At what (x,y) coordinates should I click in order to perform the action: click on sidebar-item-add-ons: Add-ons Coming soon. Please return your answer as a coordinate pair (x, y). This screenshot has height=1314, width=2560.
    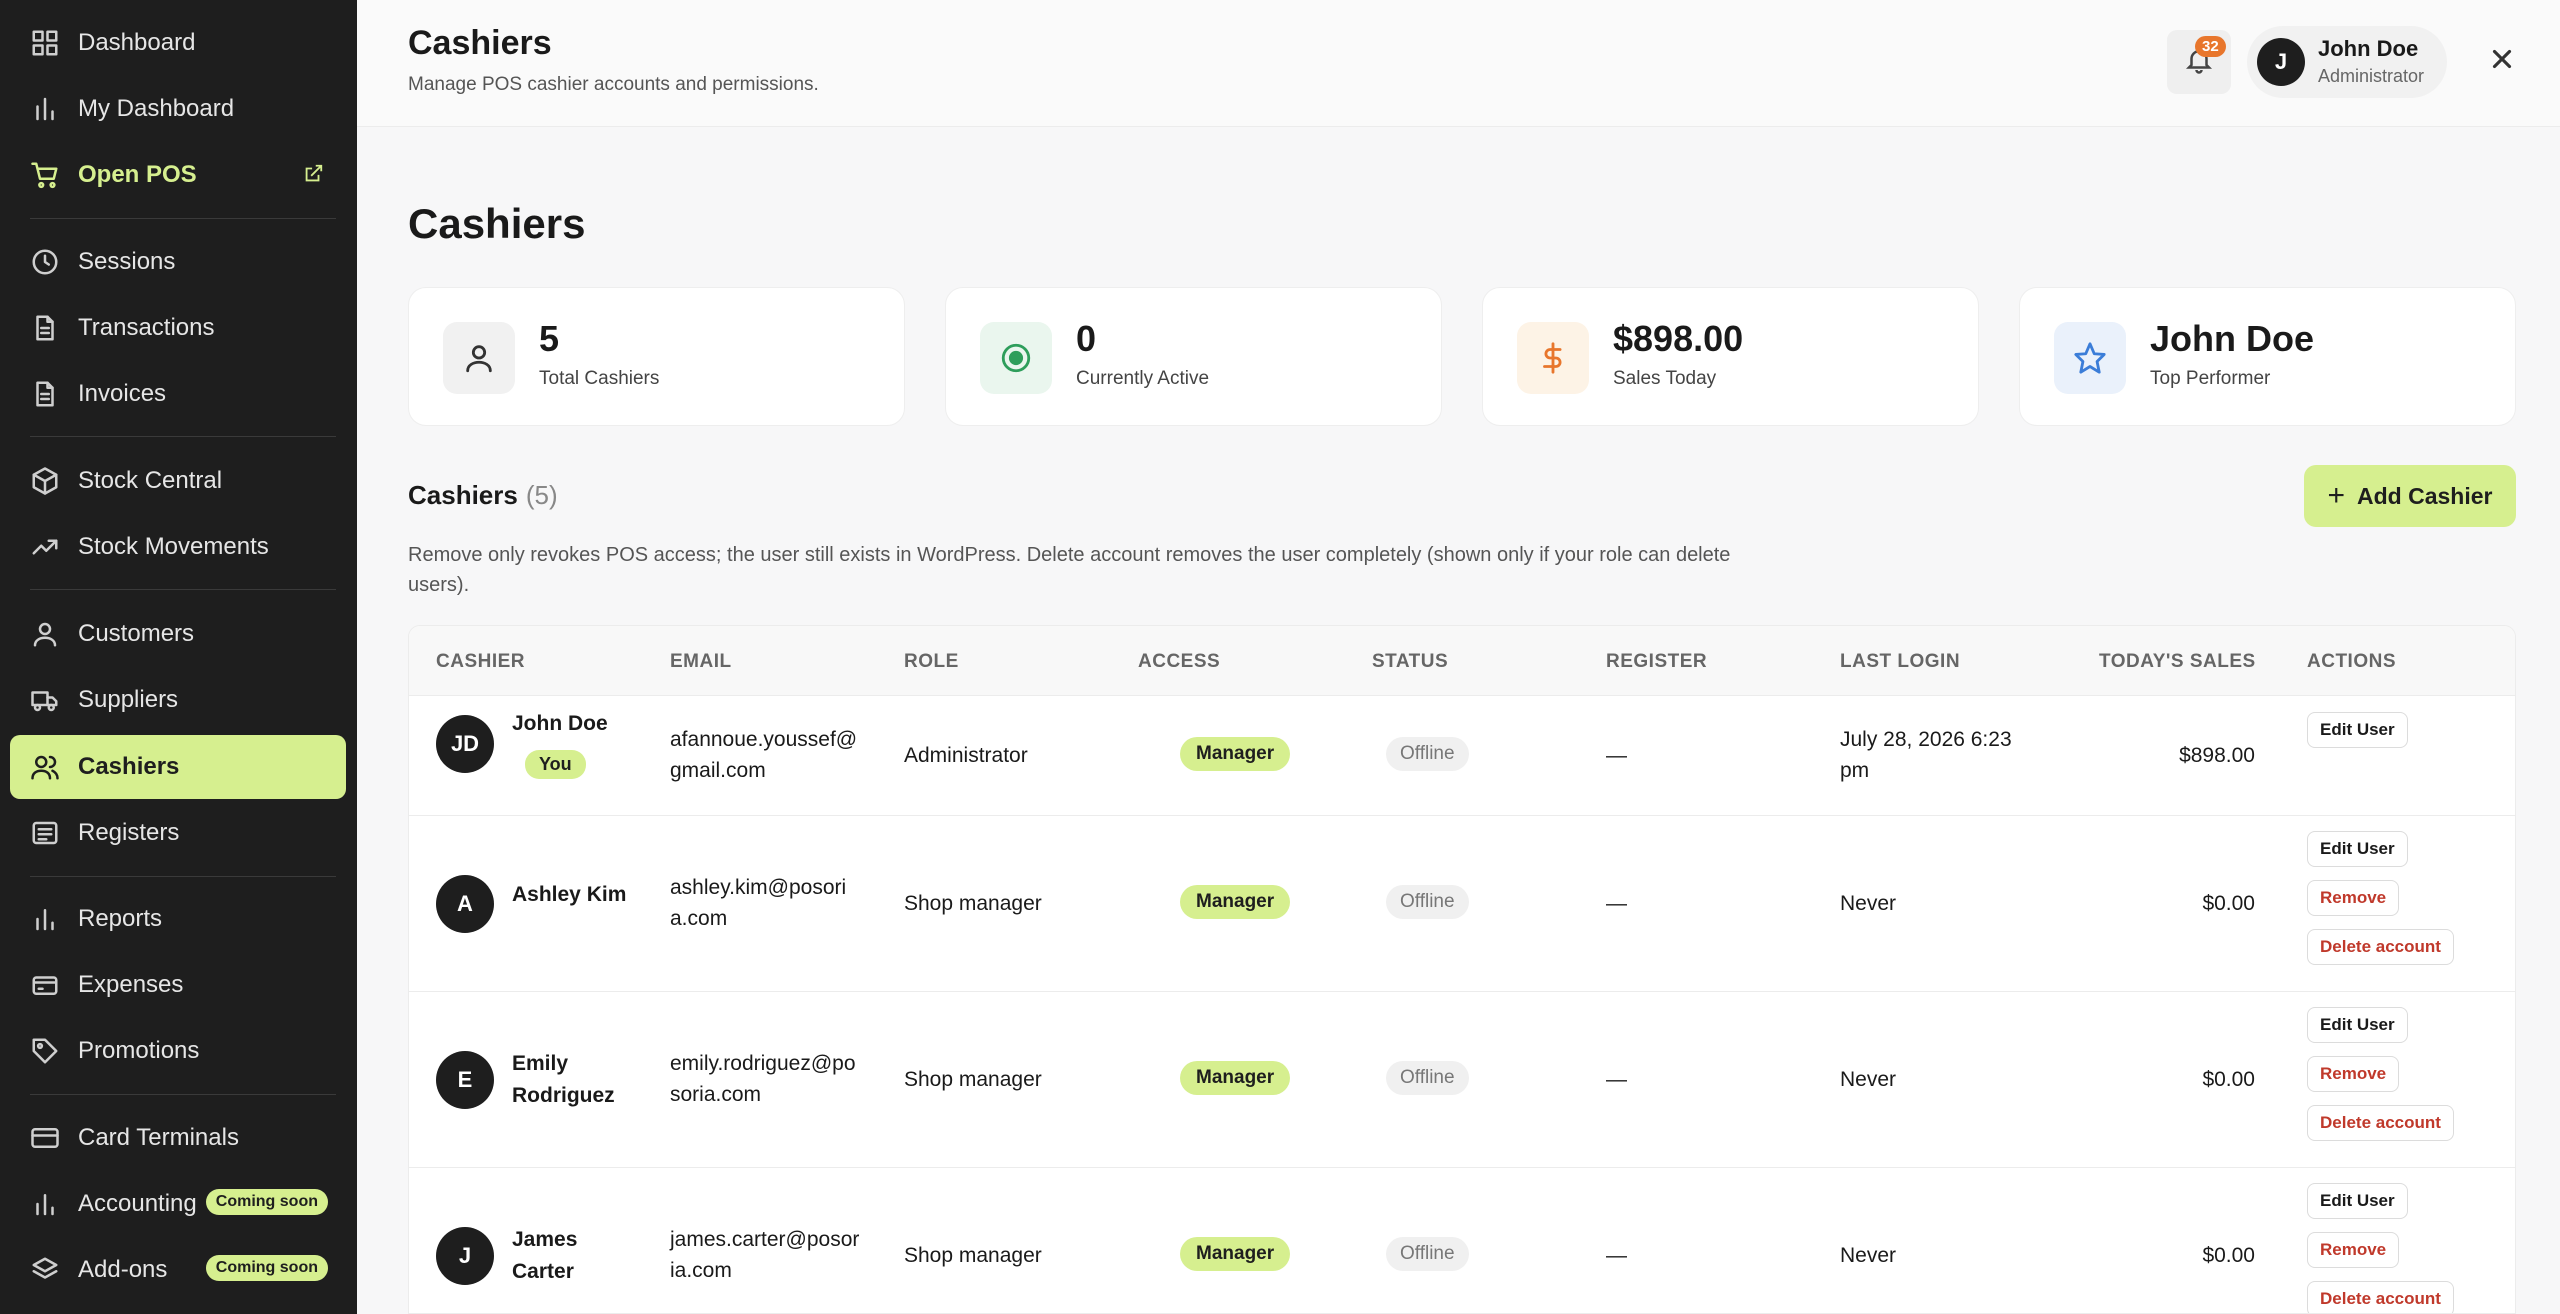
    Looking at the image, I should click on (178, 1270).